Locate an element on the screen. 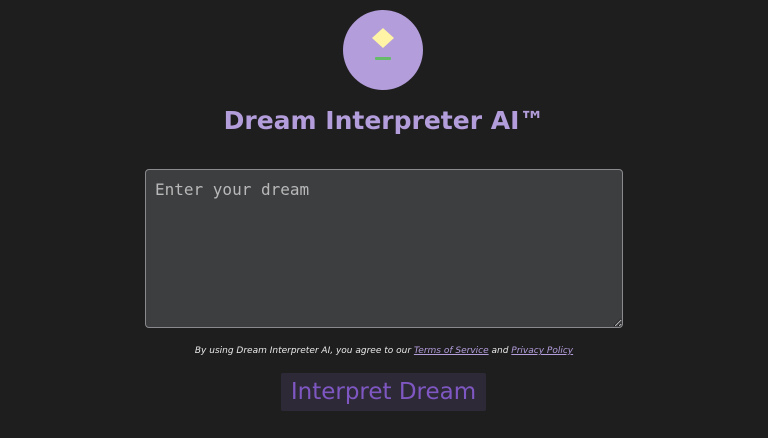 This screenshot has height=438, width=768. app-logo is located at coordinates (383, 50).